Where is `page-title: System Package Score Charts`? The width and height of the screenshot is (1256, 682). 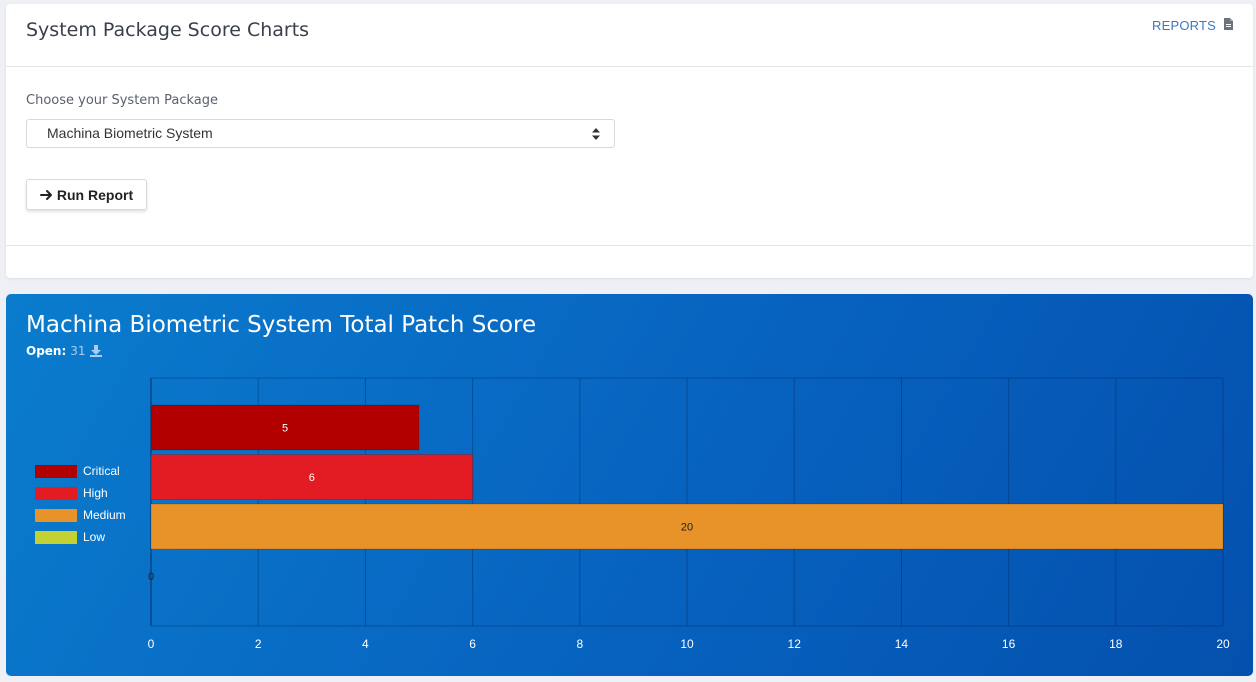 page-title: System Package Score Charts is located at coordinates (168, 30).